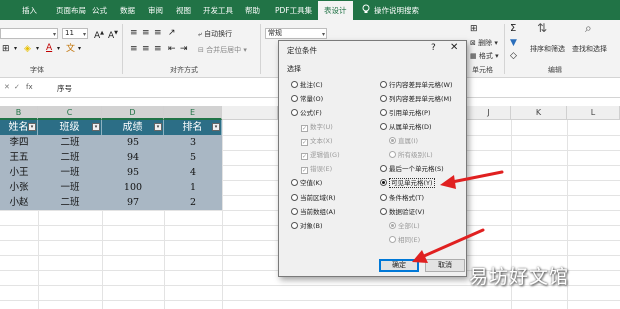 Image resolution: width=620 pixels, height=309 pixels. Describe the element at coordinates (448, 245) in the screenshot. I see `arrow-to-ok-button` at that location.